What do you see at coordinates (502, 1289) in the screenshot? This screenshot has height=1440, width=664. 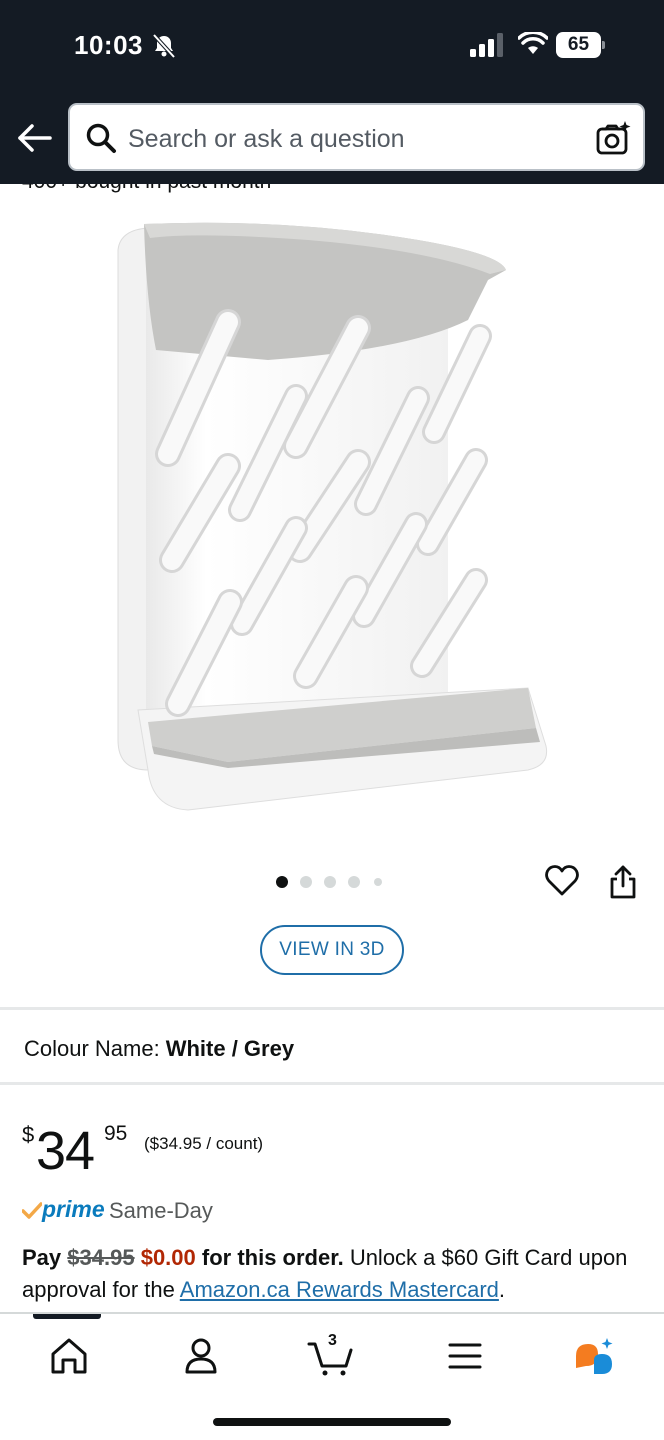 I see `offer-period: .` at bounding box center [502, 1289].